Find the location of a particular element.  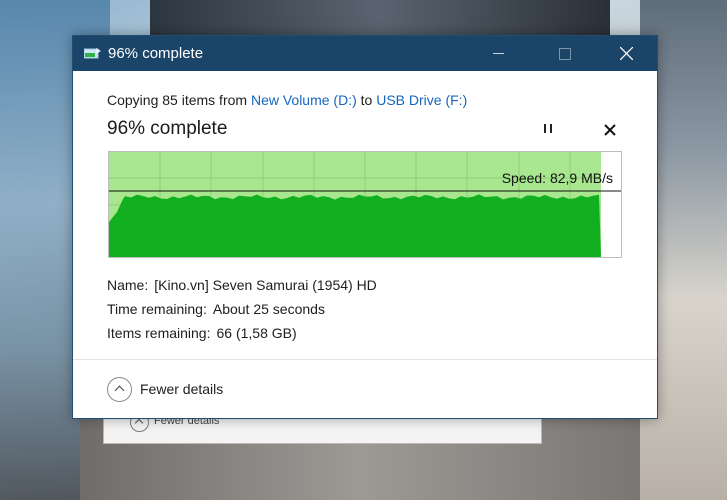

chevron-up-icon is located at coordinates (119, 389).